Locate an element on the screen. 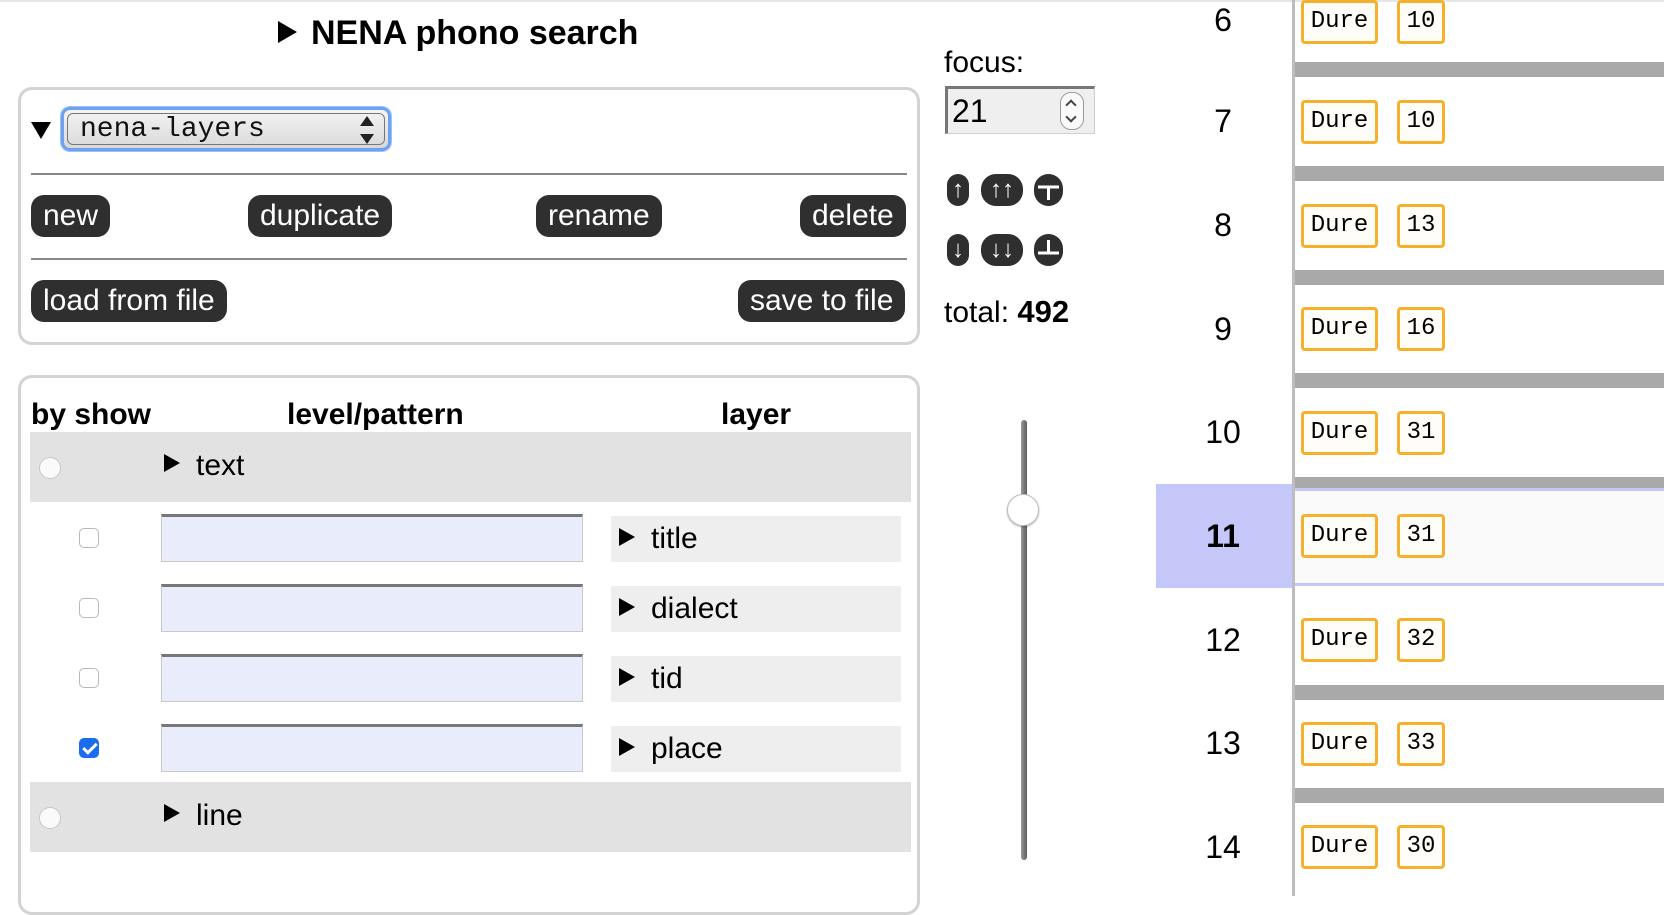 Image resolution: width=1664 pixels, height=915 pixels. value-tag: 30 is located at coordinates (1421, 847).